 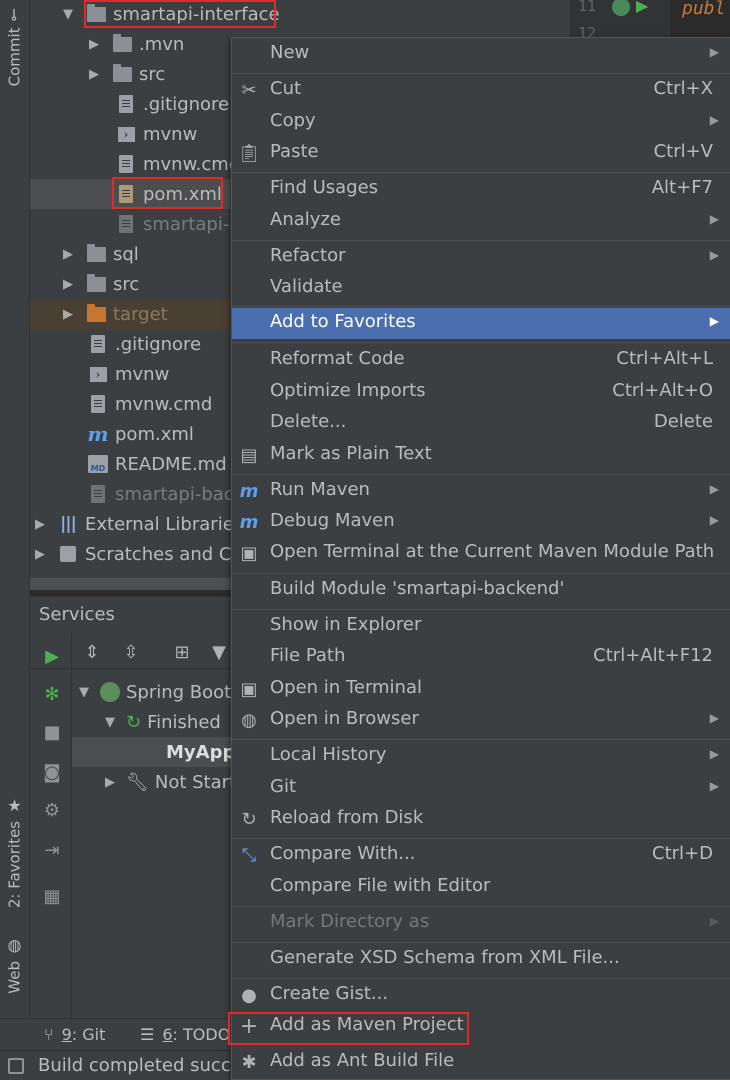 I want to click on menu-item-label: Analyze, so click(x=305, y=219).